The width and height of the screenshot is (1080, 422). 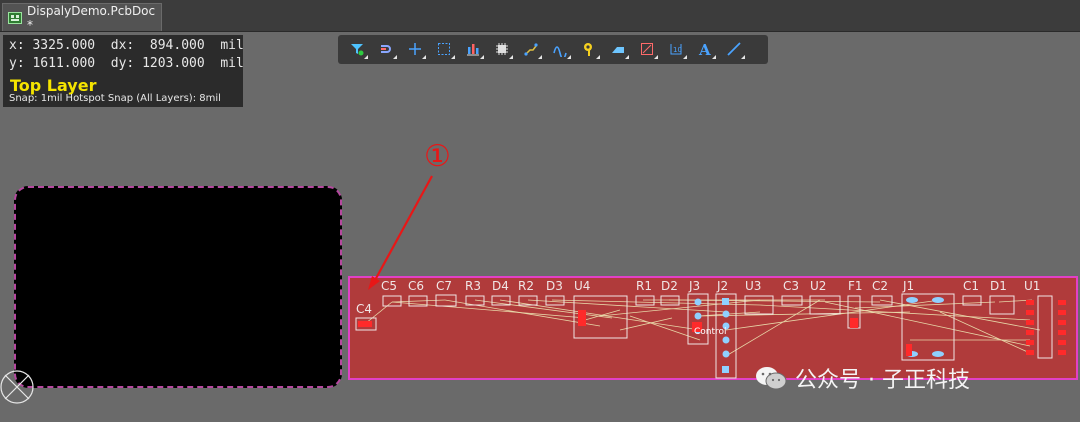 I want to click on watermark: 公众号 · 子正科技, so click(x=862, y=378).